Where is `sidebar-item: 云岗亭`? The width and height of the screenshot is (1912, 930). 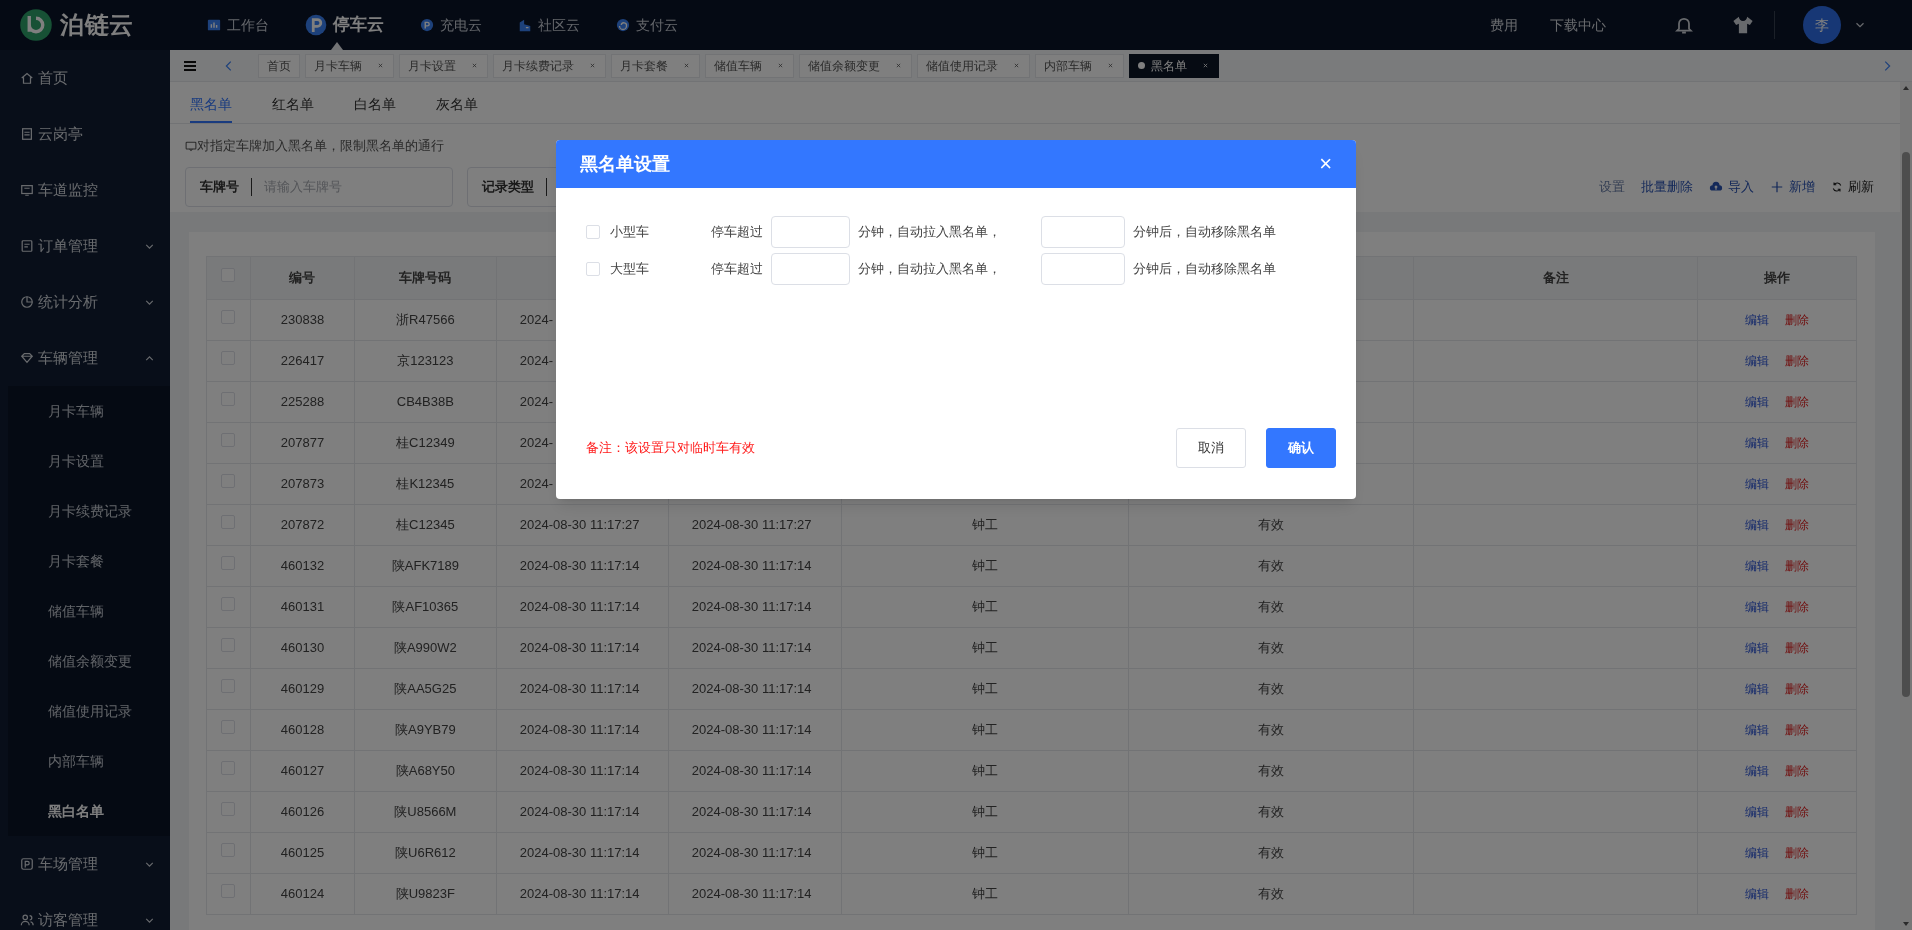 sidebar-item: 云岗亭 is located at coordinates (85, 134).